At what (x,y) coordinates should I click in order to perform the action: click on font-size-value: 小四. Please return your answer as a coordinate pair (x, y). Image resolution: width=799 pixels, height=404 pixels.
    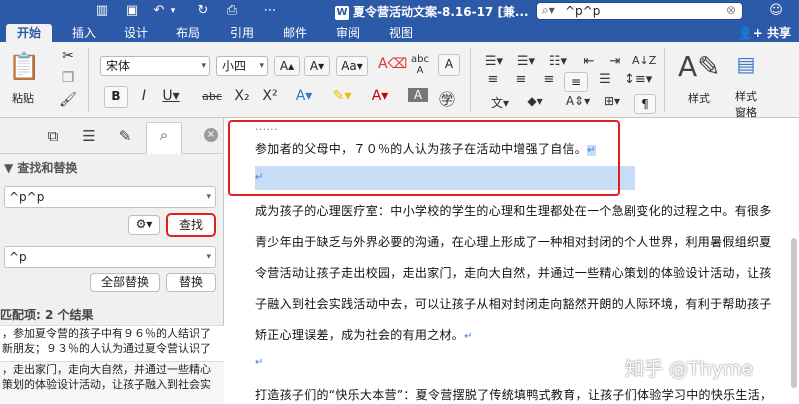
    Looking at the image, I should click on (234, 66).